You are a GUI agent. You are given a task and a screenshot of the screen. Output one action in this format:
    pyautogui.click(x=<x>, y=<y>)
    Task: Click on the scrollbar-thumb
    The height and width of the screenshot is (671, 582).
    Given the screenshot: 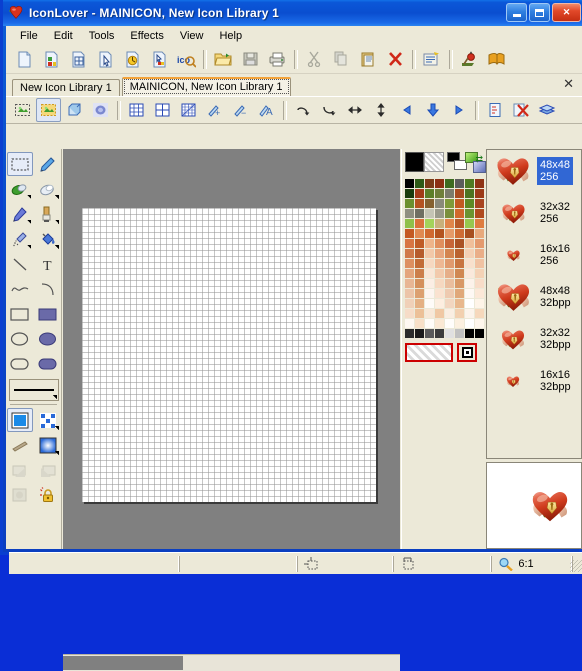 What is the action you would take?
    pyautogui.click(x=123, y=663)
    